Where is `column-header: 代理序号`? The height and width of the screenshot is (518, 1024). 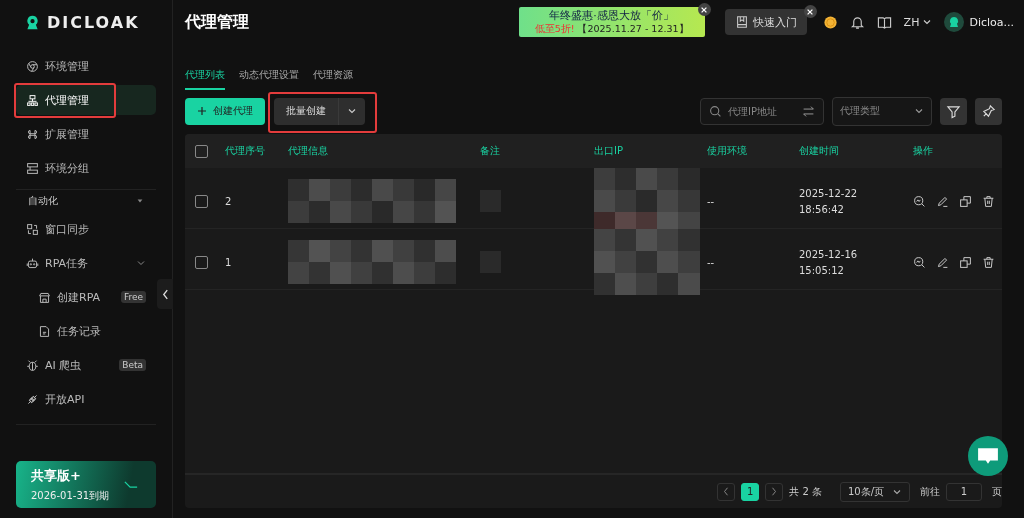 column-header: 代理序号 is located at coordinates (245, 151).